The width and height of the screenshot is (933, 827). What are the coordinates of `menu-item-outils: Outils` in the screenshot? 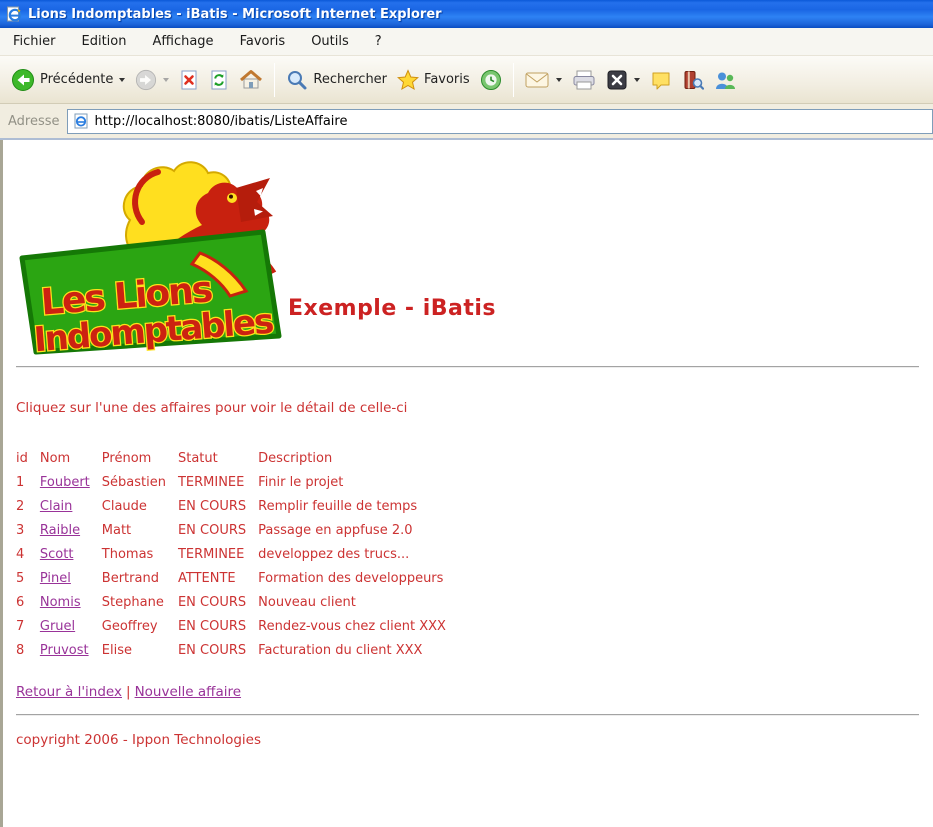 It's located at (330, 41).